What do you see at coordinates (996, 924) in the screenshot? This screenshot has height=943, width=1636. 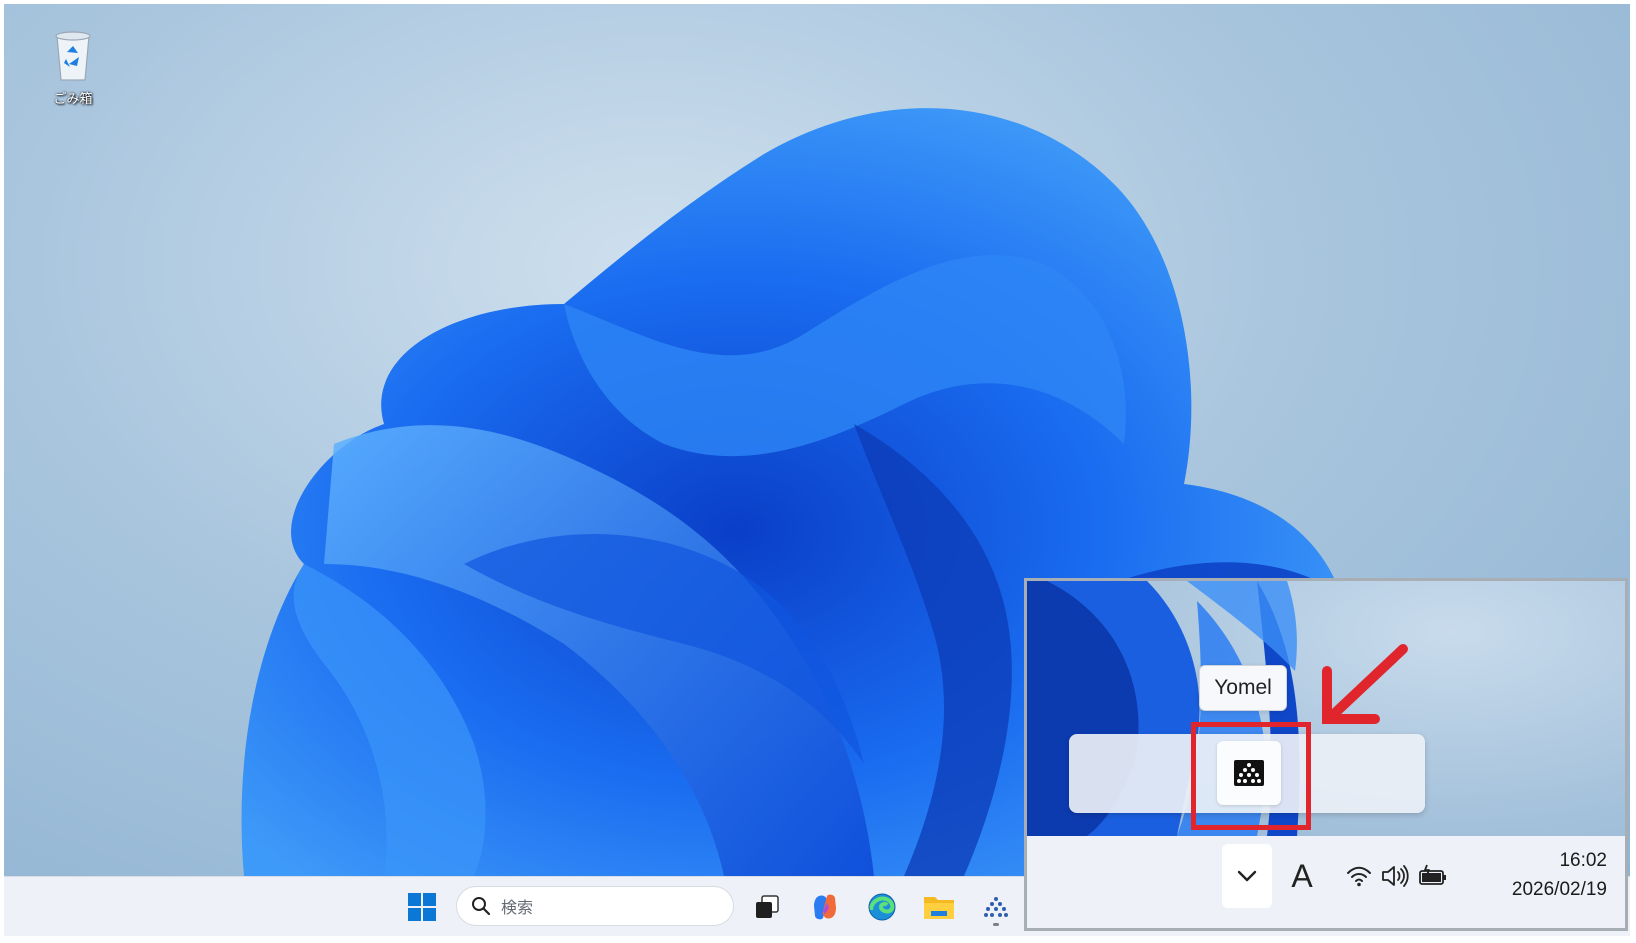 I see `running-indicator` at bounding box center [996, 924].